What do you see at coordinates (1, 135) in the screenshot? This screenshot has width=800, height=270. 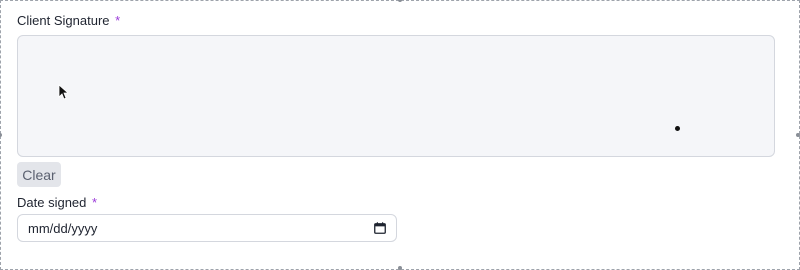 I see `resize-handle-left` at bounding box center [1, 135].